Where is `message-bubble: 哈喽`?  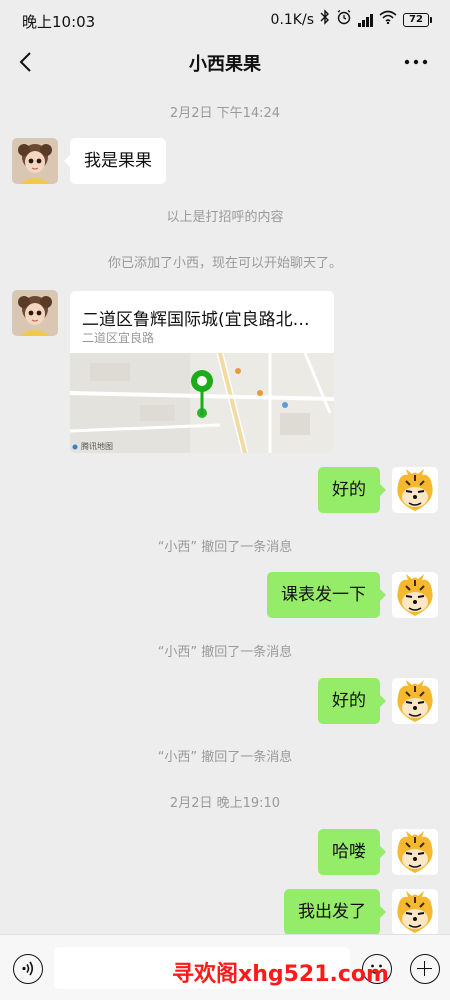 message-bubble: 哈喽 is located at coordinates (352, 852).